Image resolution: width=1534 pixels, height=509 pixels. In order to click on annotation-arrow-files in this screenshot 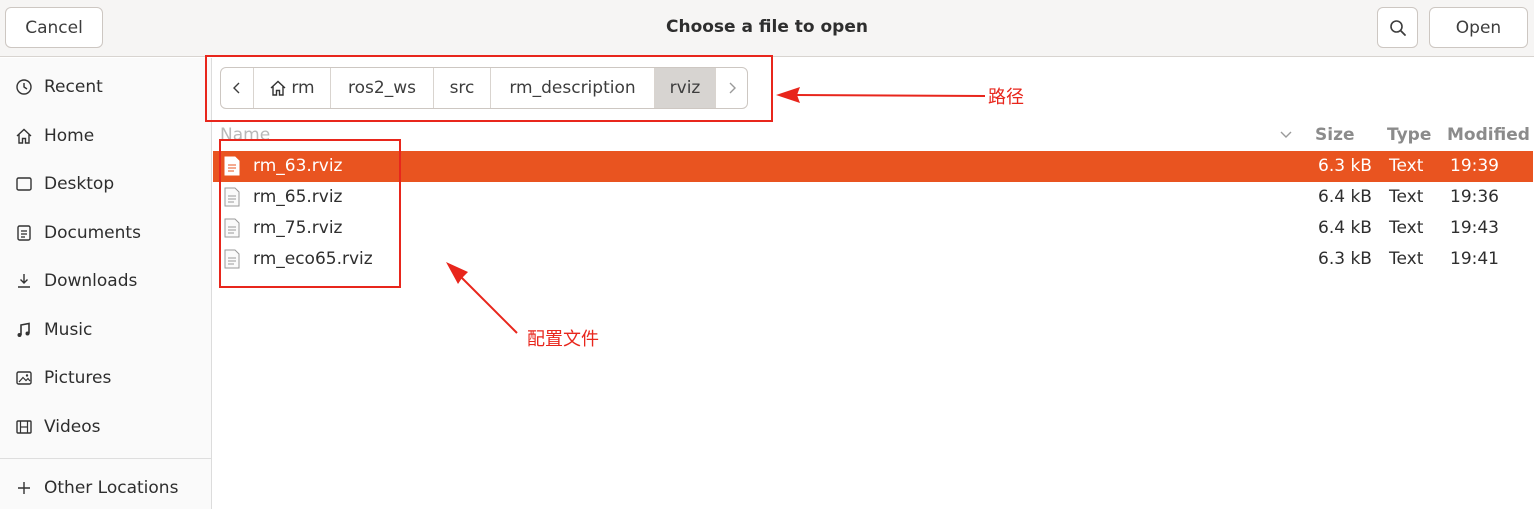, I will do `click(488, 304)`.